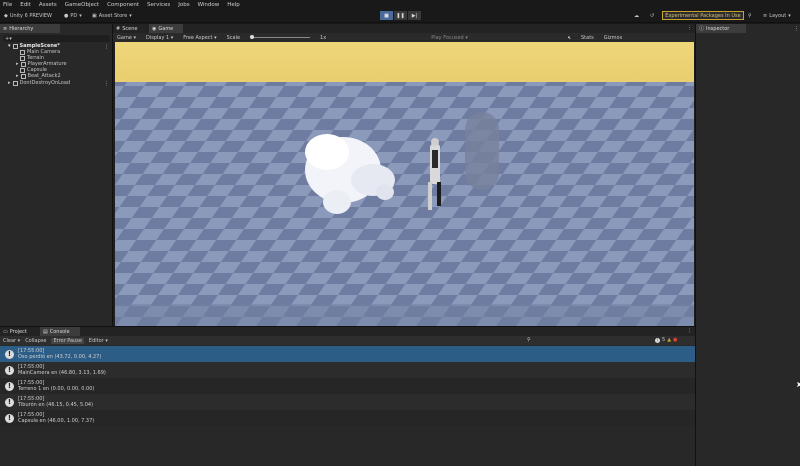 The height and width of the screenshot is (466, 800). I want to click on playback-controls: ■ ❚❚ ▶|, so click(400, 15).